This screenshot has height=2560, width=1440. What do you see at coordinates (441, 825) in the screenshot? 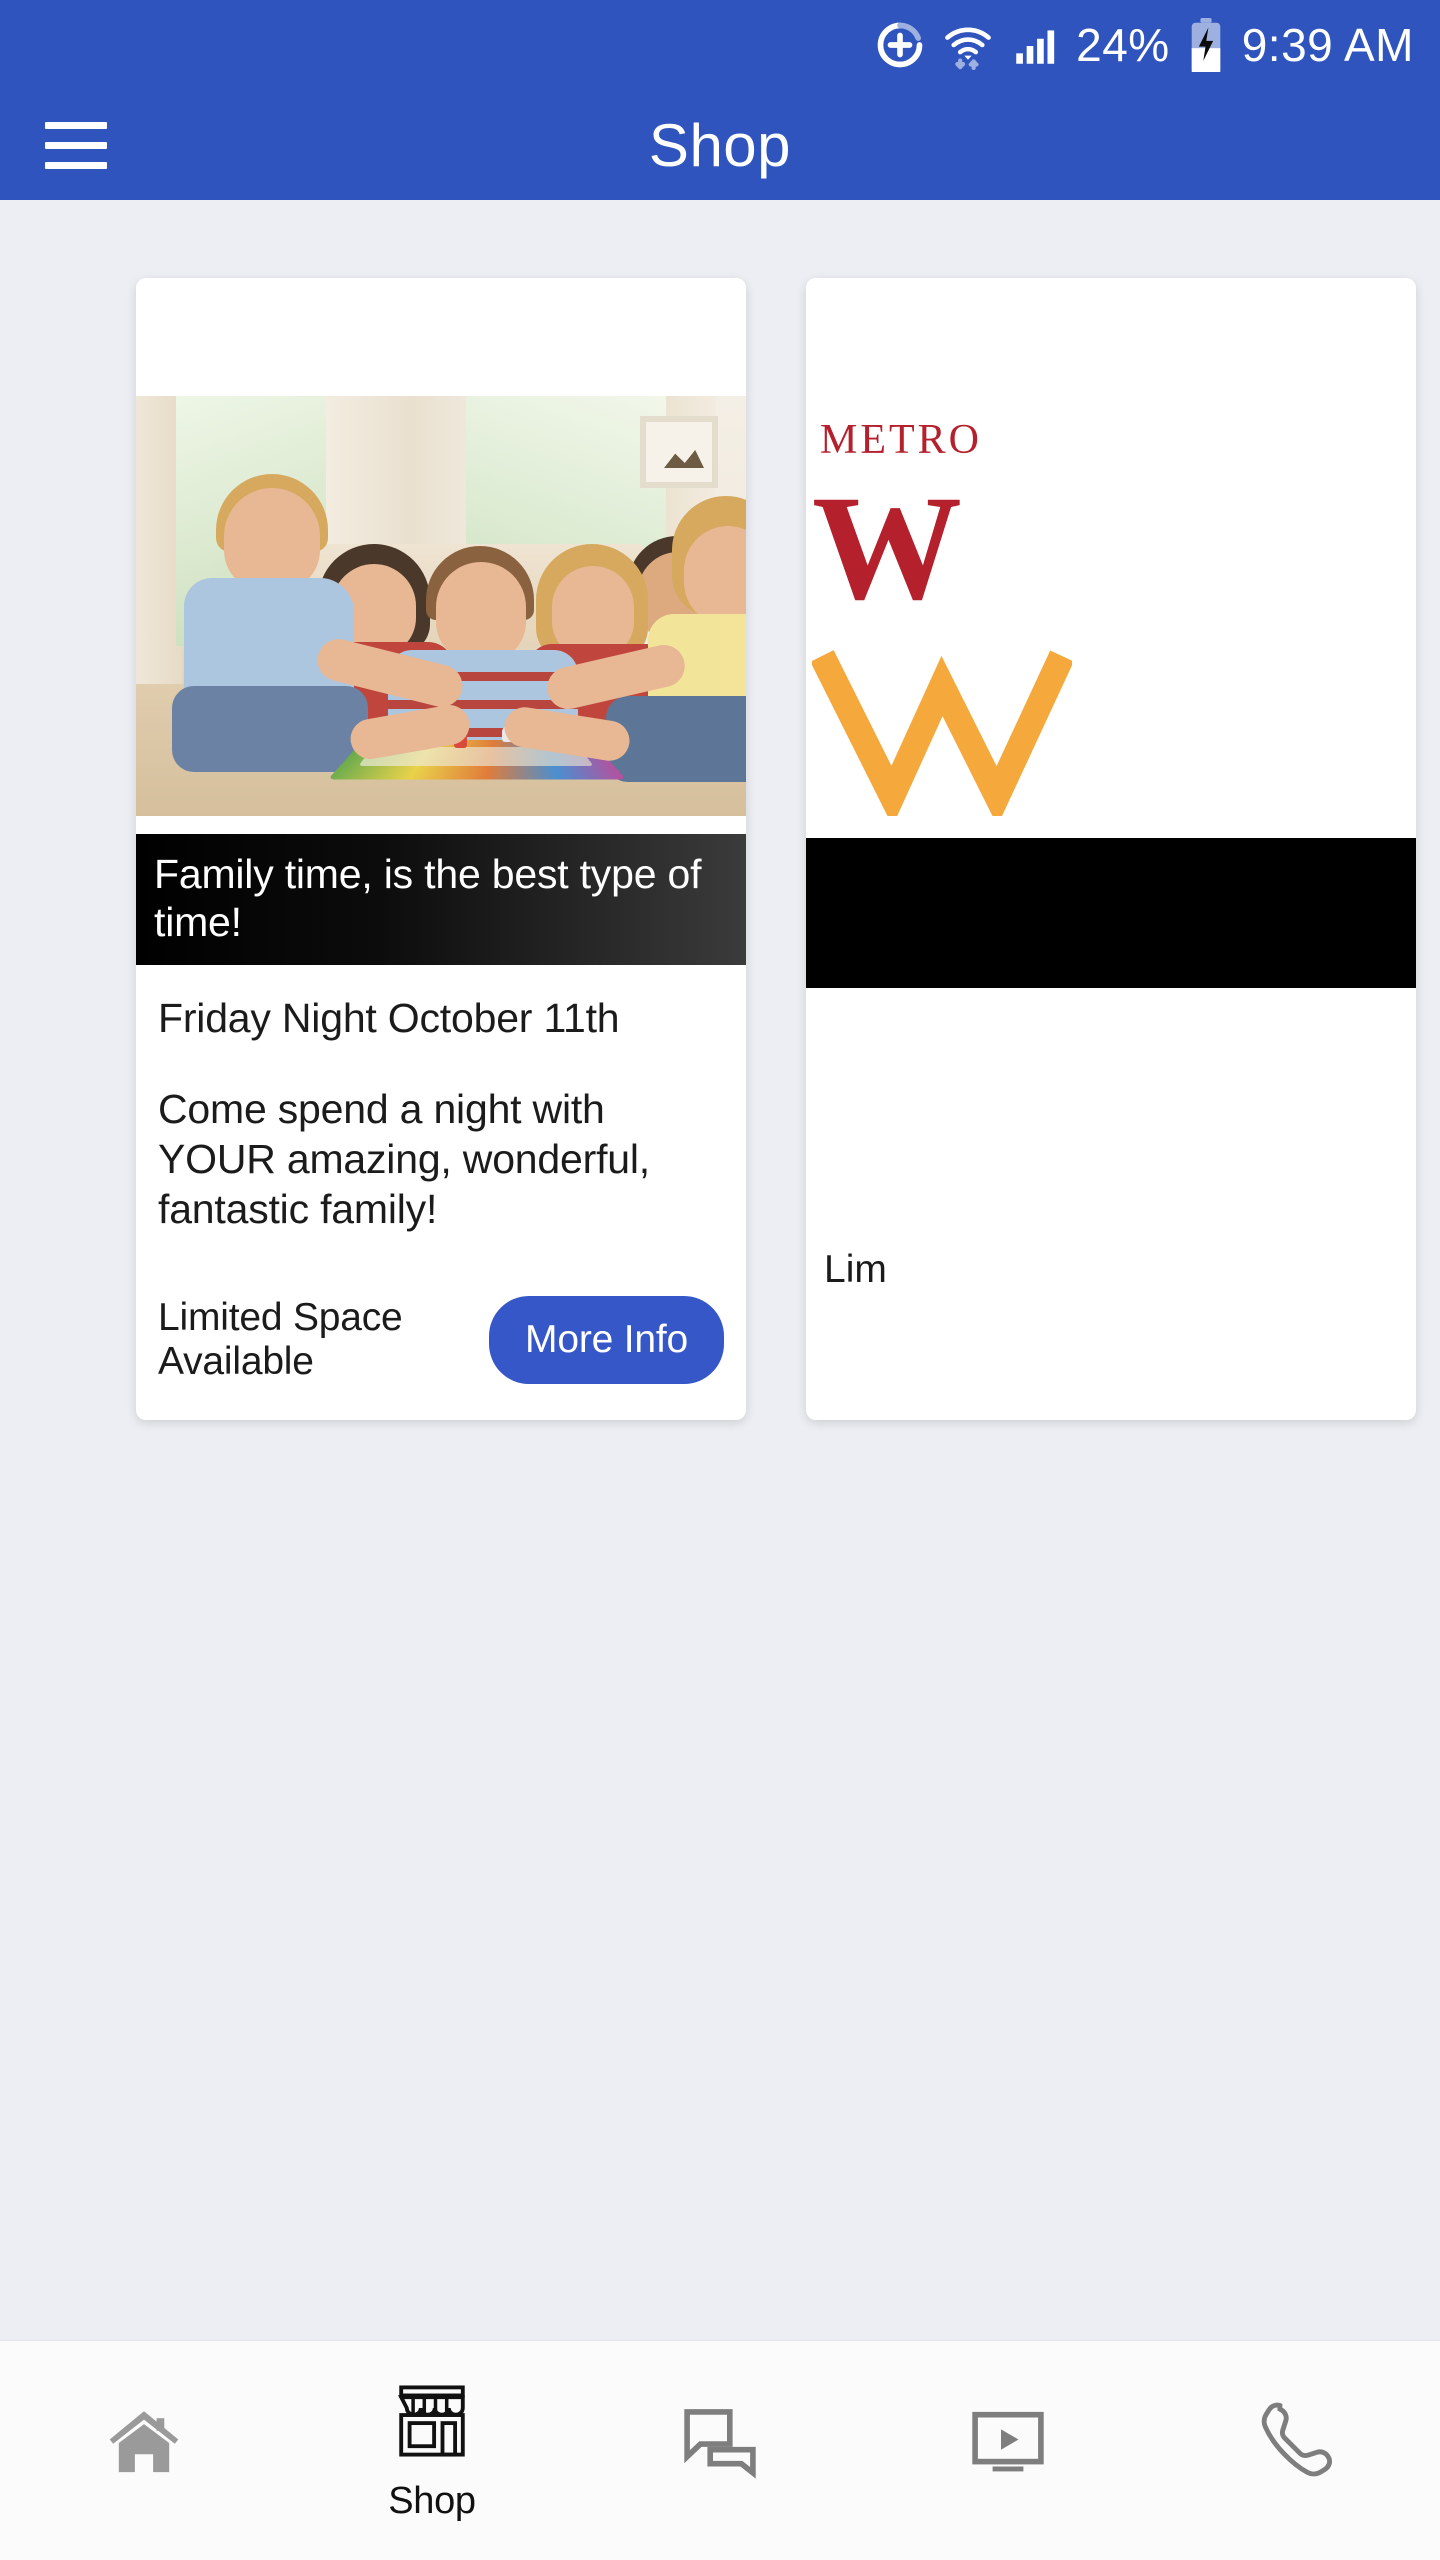
I see `card-photo-gap` at bounding box center [441, 825].